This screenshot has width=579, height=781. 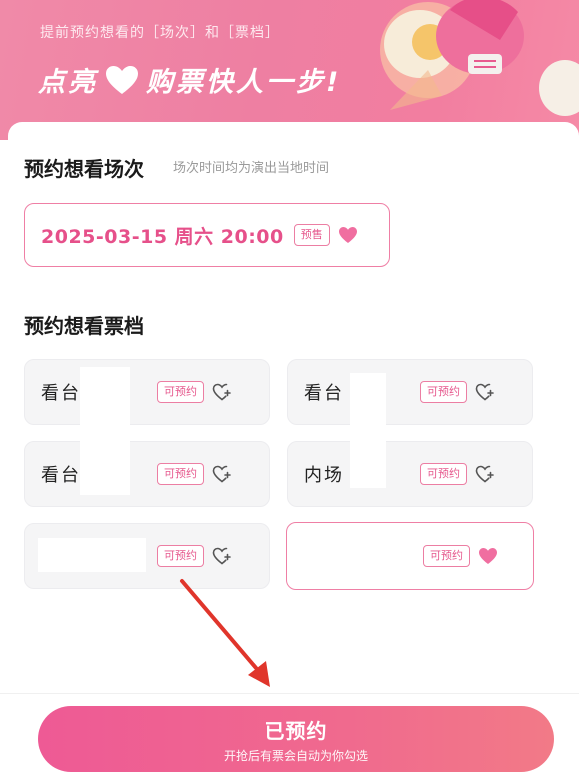 What do you see at coordinates (84, 169) in the screenshot?
I see `session-section-title: 预约想看场次` at bounding box center [84, 169].